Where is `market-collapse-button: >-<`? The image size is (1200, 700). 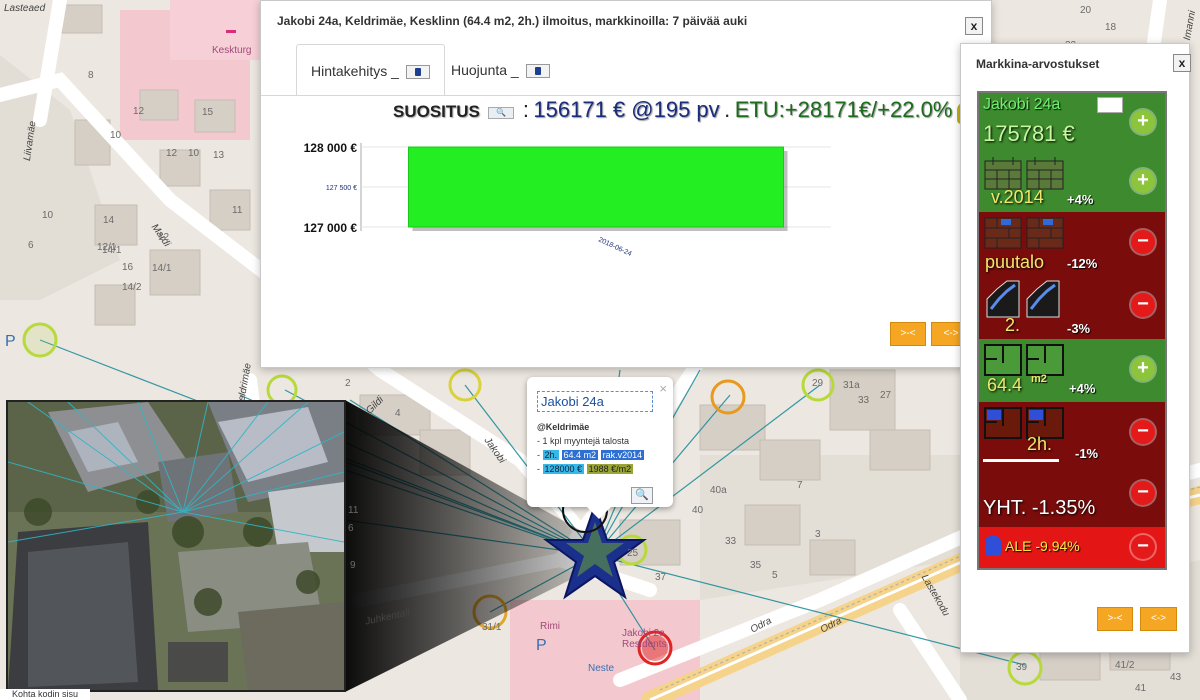
market-collapse-button: >-< is located at coordinates (1115, 619).